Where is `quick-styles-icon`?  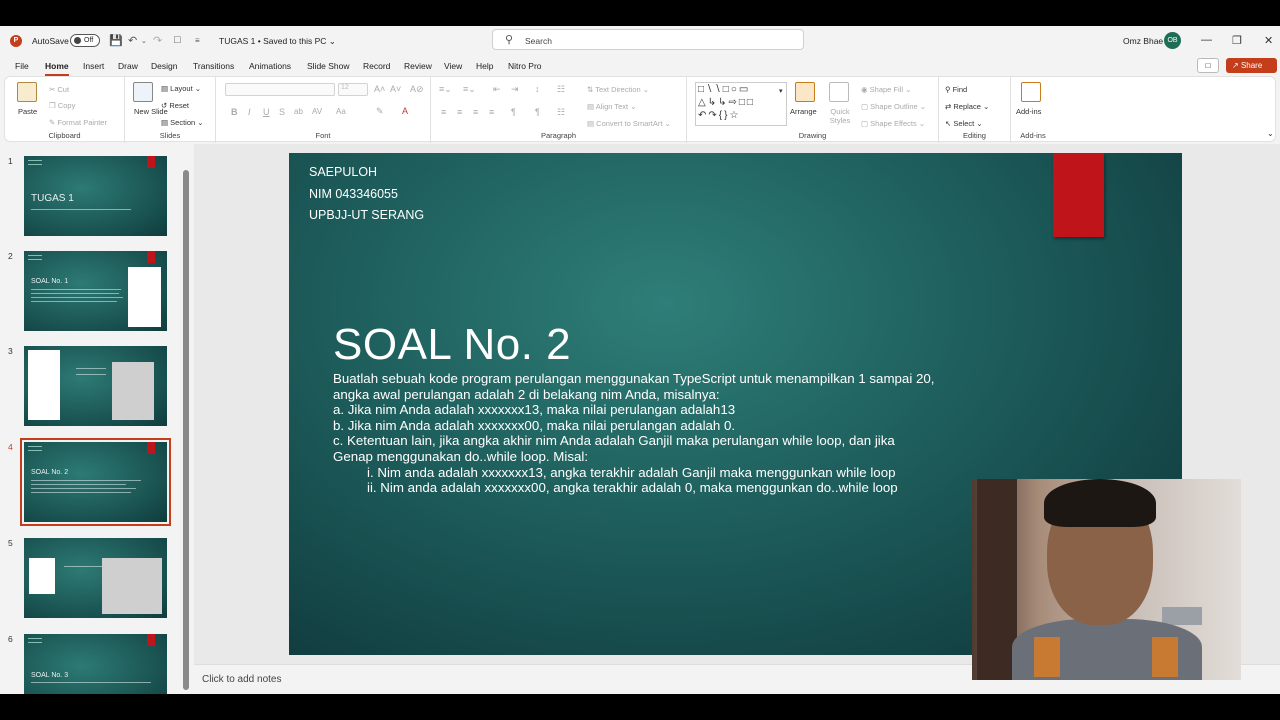
quick-styles-icon is located at coordinates (839, 92).